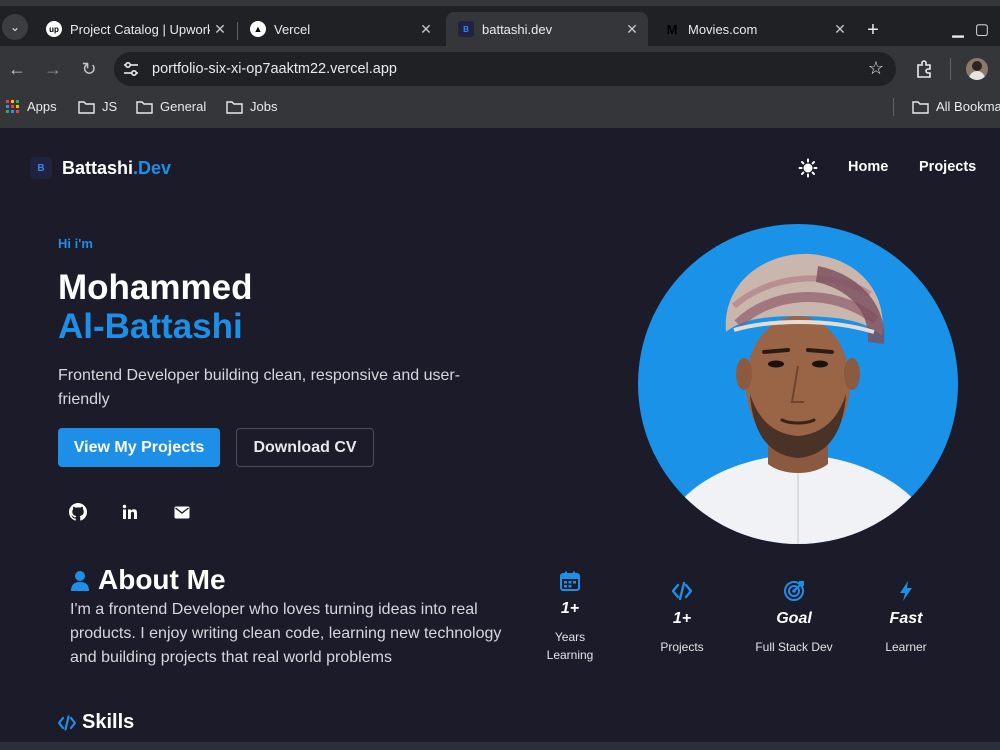 The image size is (1000, 750). Describe the element at coordinates (517, 29) in the screenshot. I see `tab-title: battashi.dev` at that location.